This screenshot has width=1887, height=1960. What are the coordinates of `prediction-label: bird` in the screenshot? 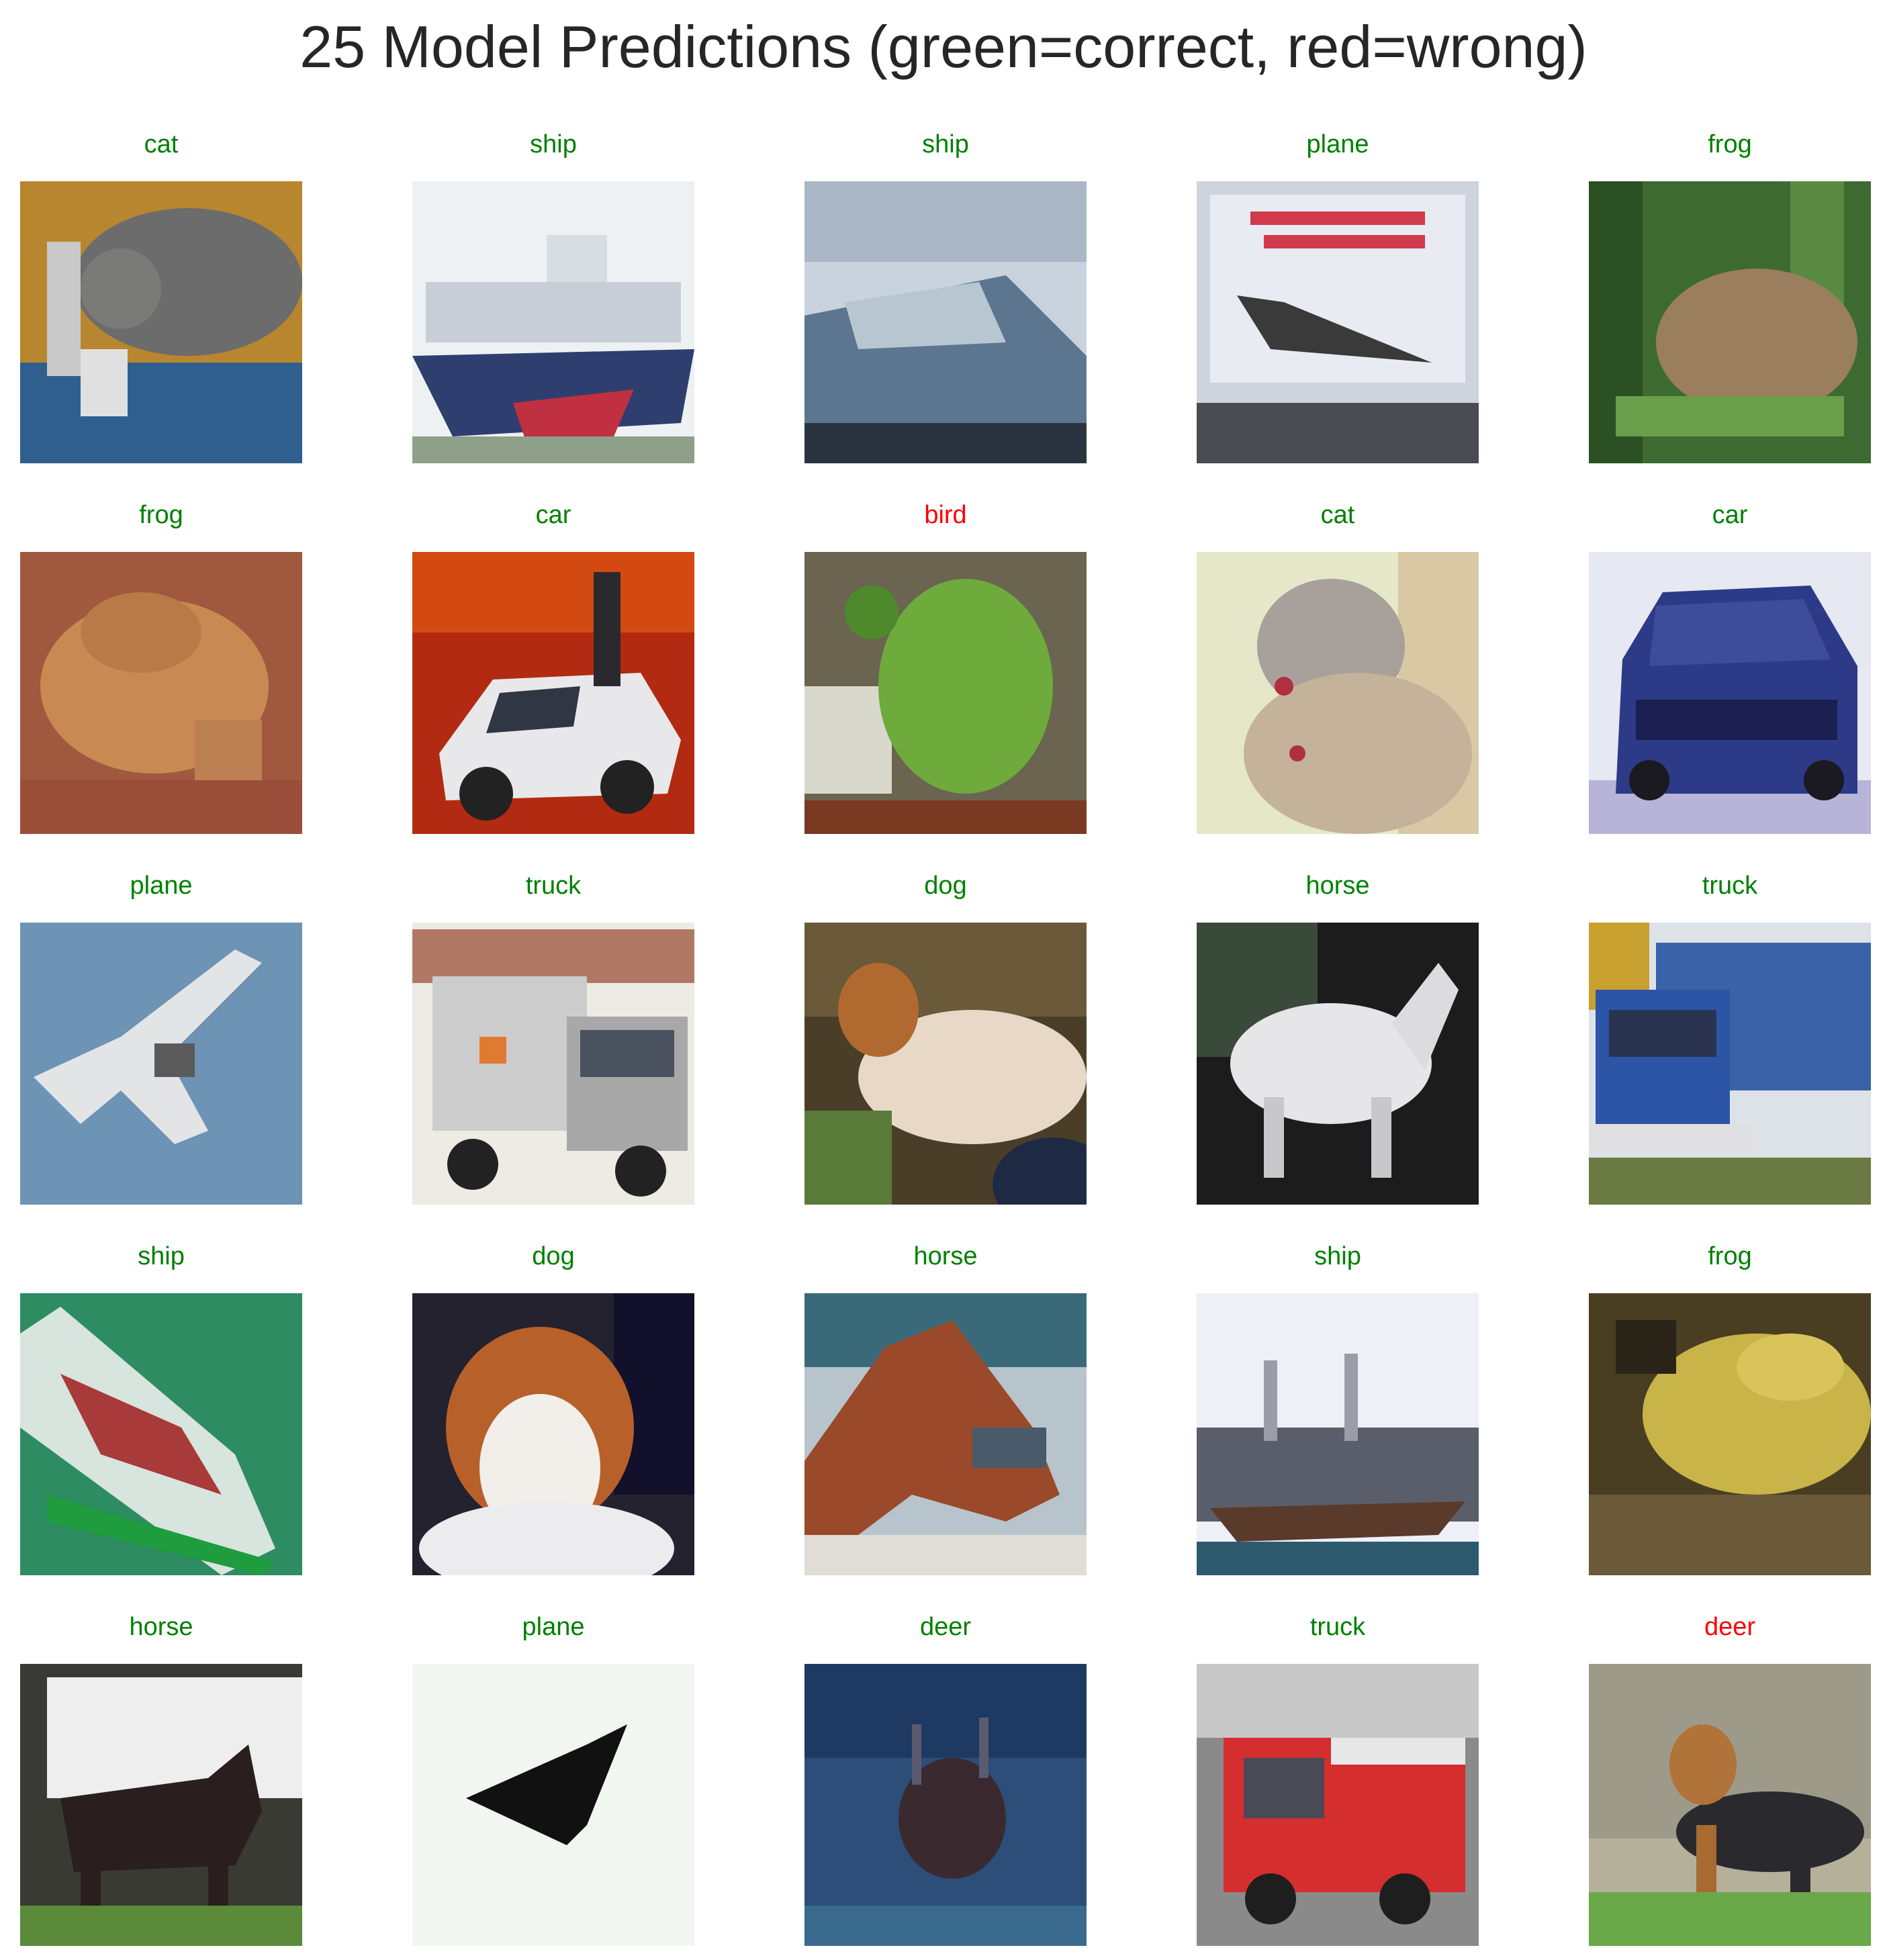 It's located at (946, 515).